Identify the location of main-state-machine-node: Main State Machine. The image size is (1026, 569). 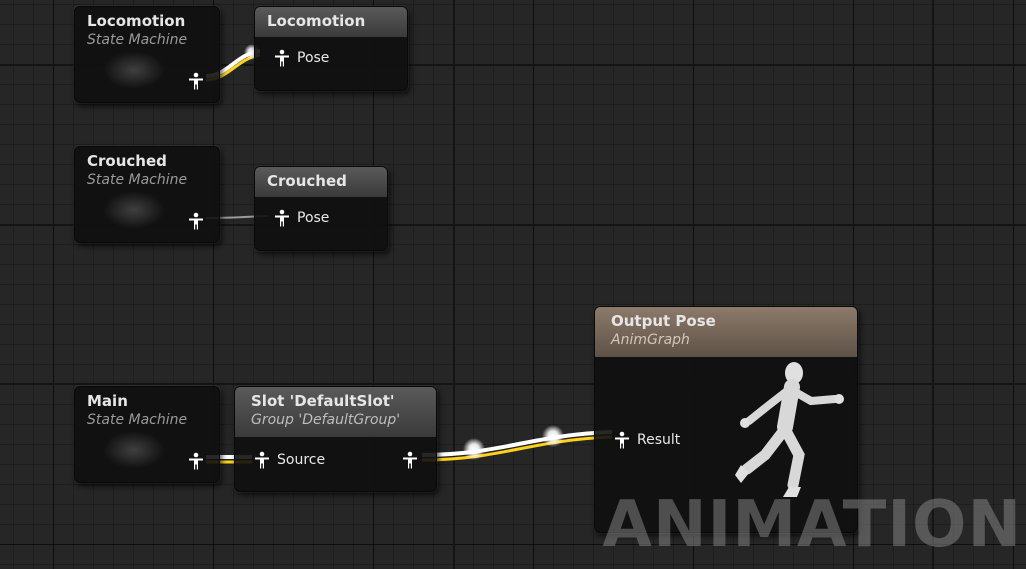
(147, 434).